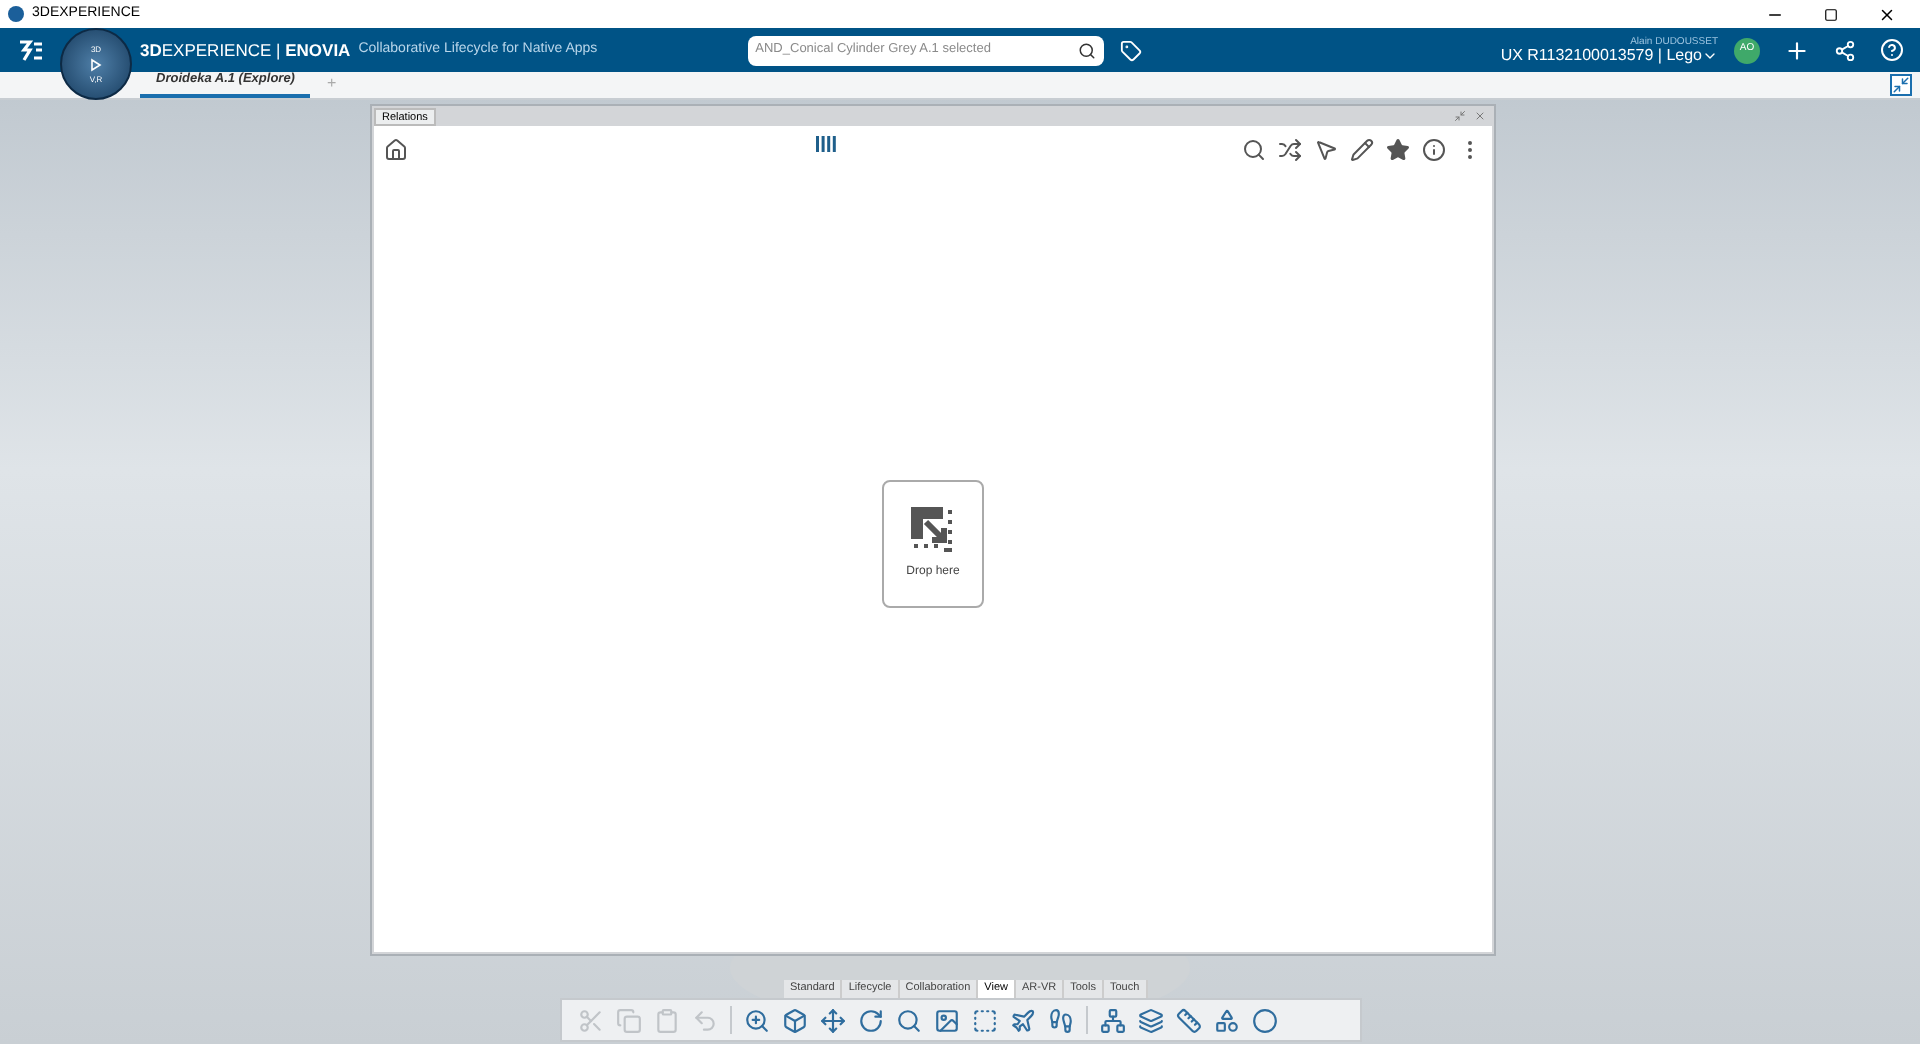 This screenshot has width=1920, height=1044. What do you see at coordinates (1130, 50) in the screenshot?
I see `tag-icon` at bounding box center [1130, 50].